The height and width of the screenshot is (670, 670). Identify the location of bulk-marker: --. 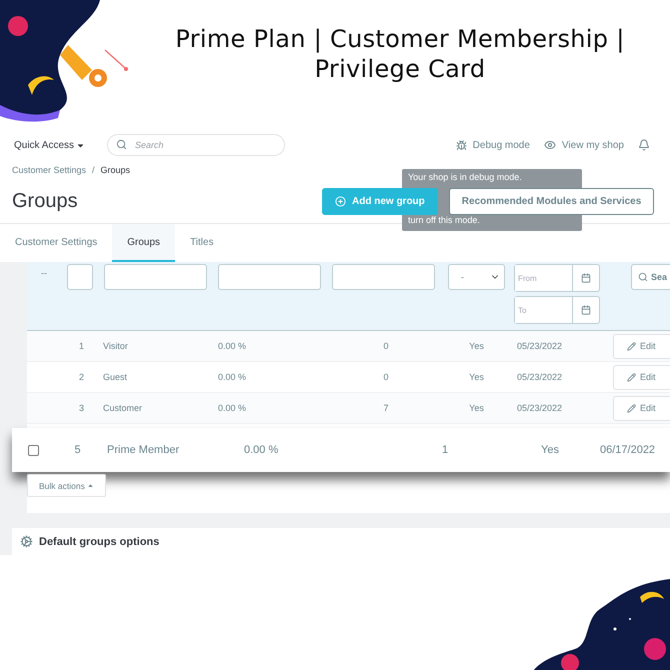
(44, 272).